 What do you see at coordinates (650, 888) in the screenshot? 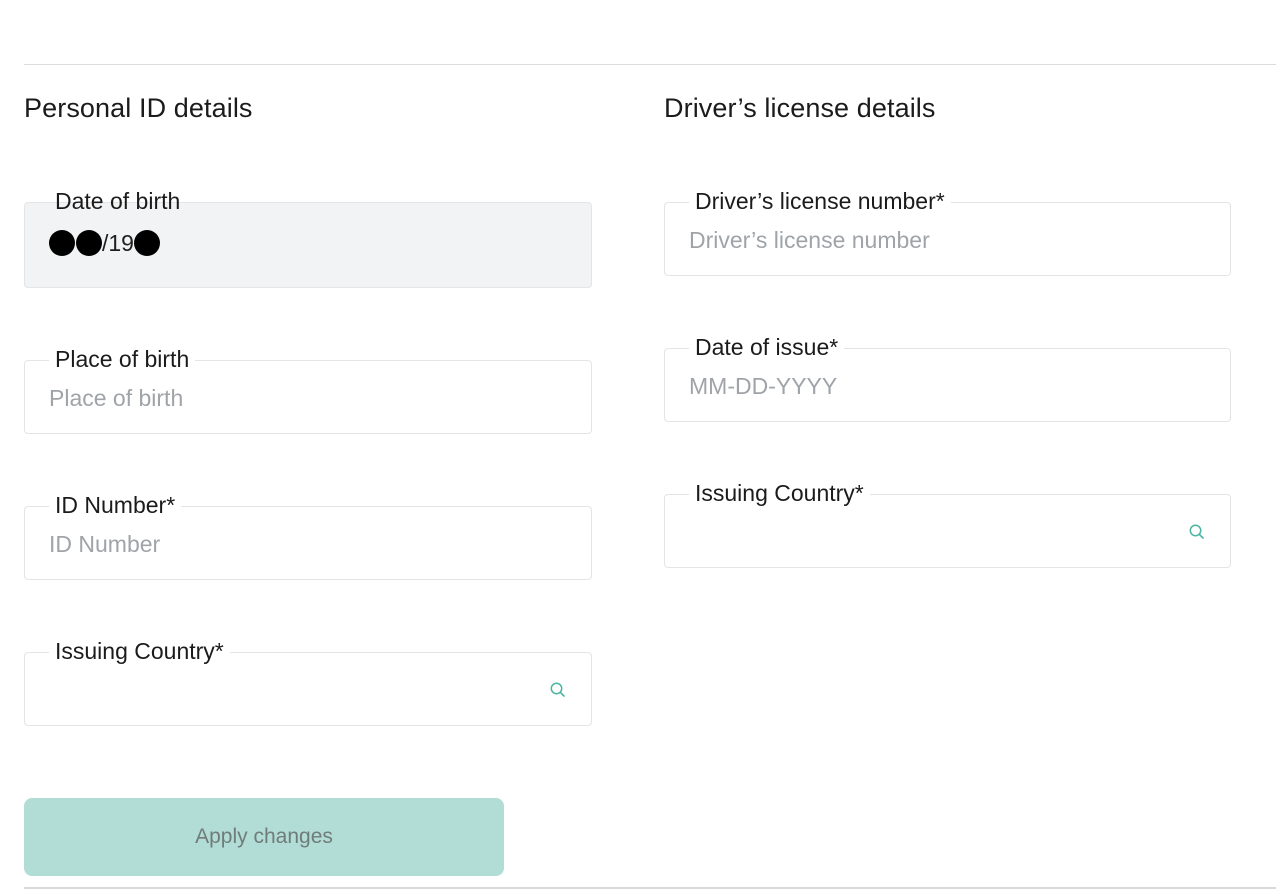
I see `bottom-divider` at bounding box center [650, 888].